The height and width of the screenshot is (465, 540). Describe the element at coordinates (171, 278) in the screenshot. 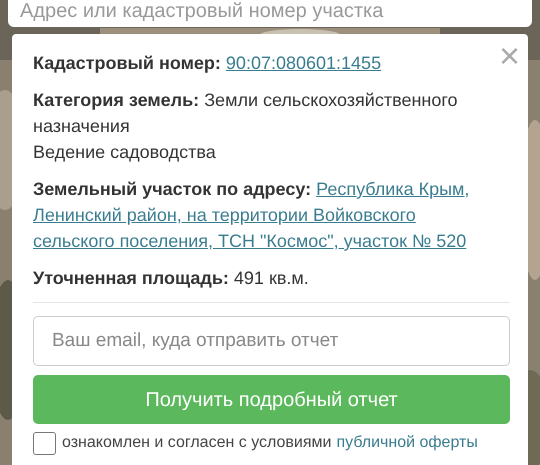

I see `info-text: Уточненная площадь: 491 кв.м.` at that location.